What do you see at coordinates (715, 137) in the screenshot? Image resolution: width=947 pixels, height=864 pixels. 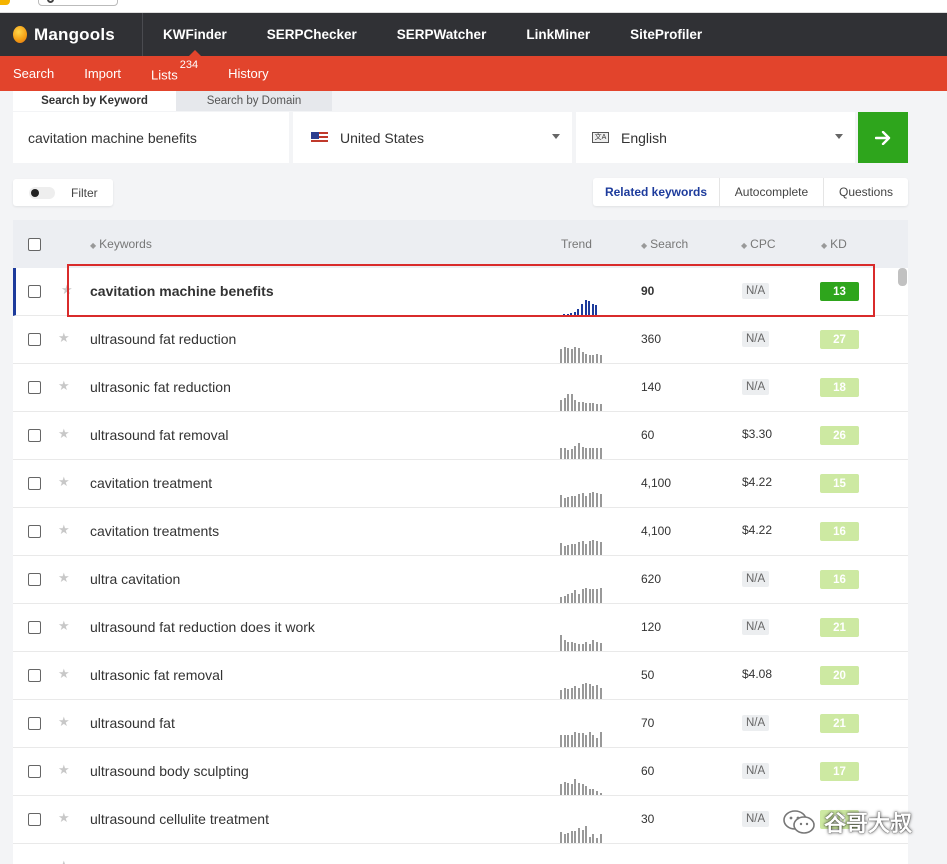 I see `language-select: 文A English` at bounding box center [715, 137].